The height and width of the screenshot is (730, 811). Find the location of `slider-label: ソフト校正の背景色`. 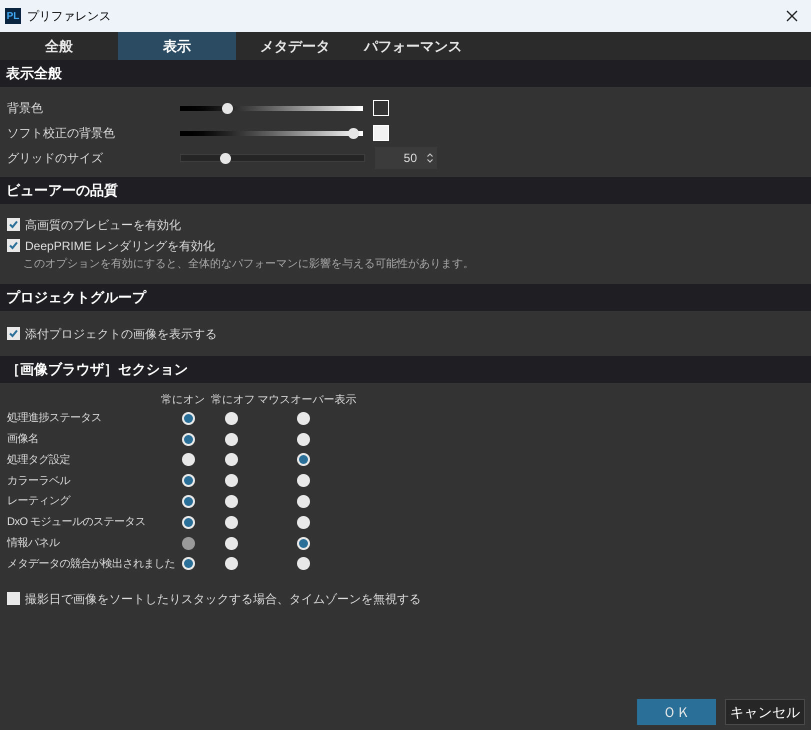

slider-label: ソフト校正の背景色 is located at coordinates (61, 133).